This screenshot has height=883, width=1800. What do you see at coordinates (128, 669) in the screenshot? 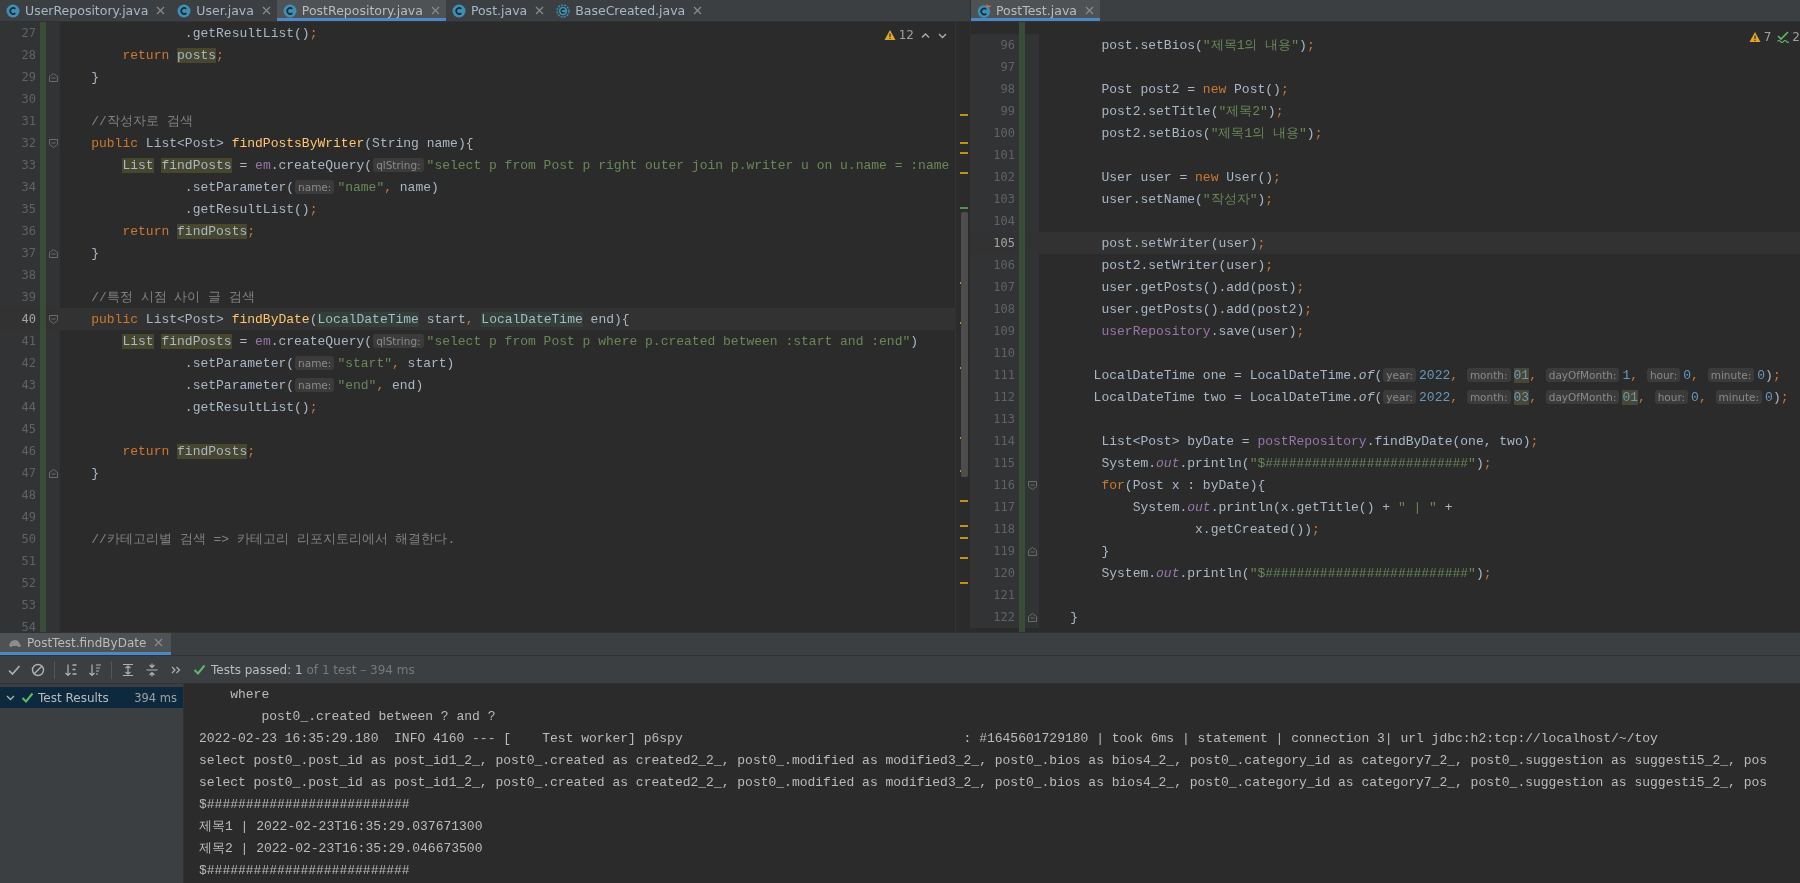
I see `expand-all-icon` at bounding box center [128, 669].